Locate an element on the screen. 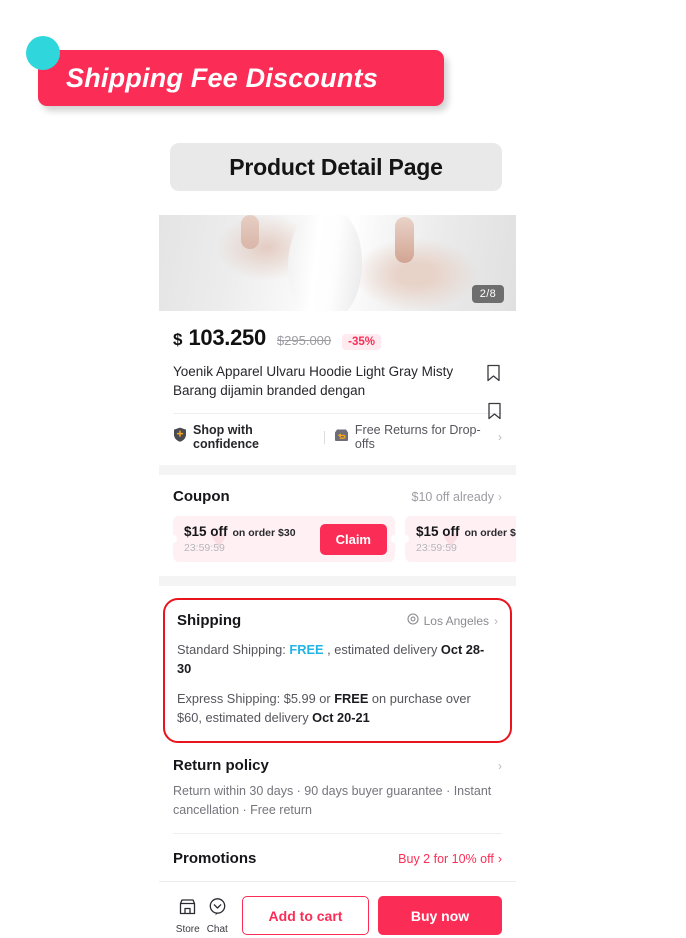  store-button: Store is located at coordinates (188, 916).